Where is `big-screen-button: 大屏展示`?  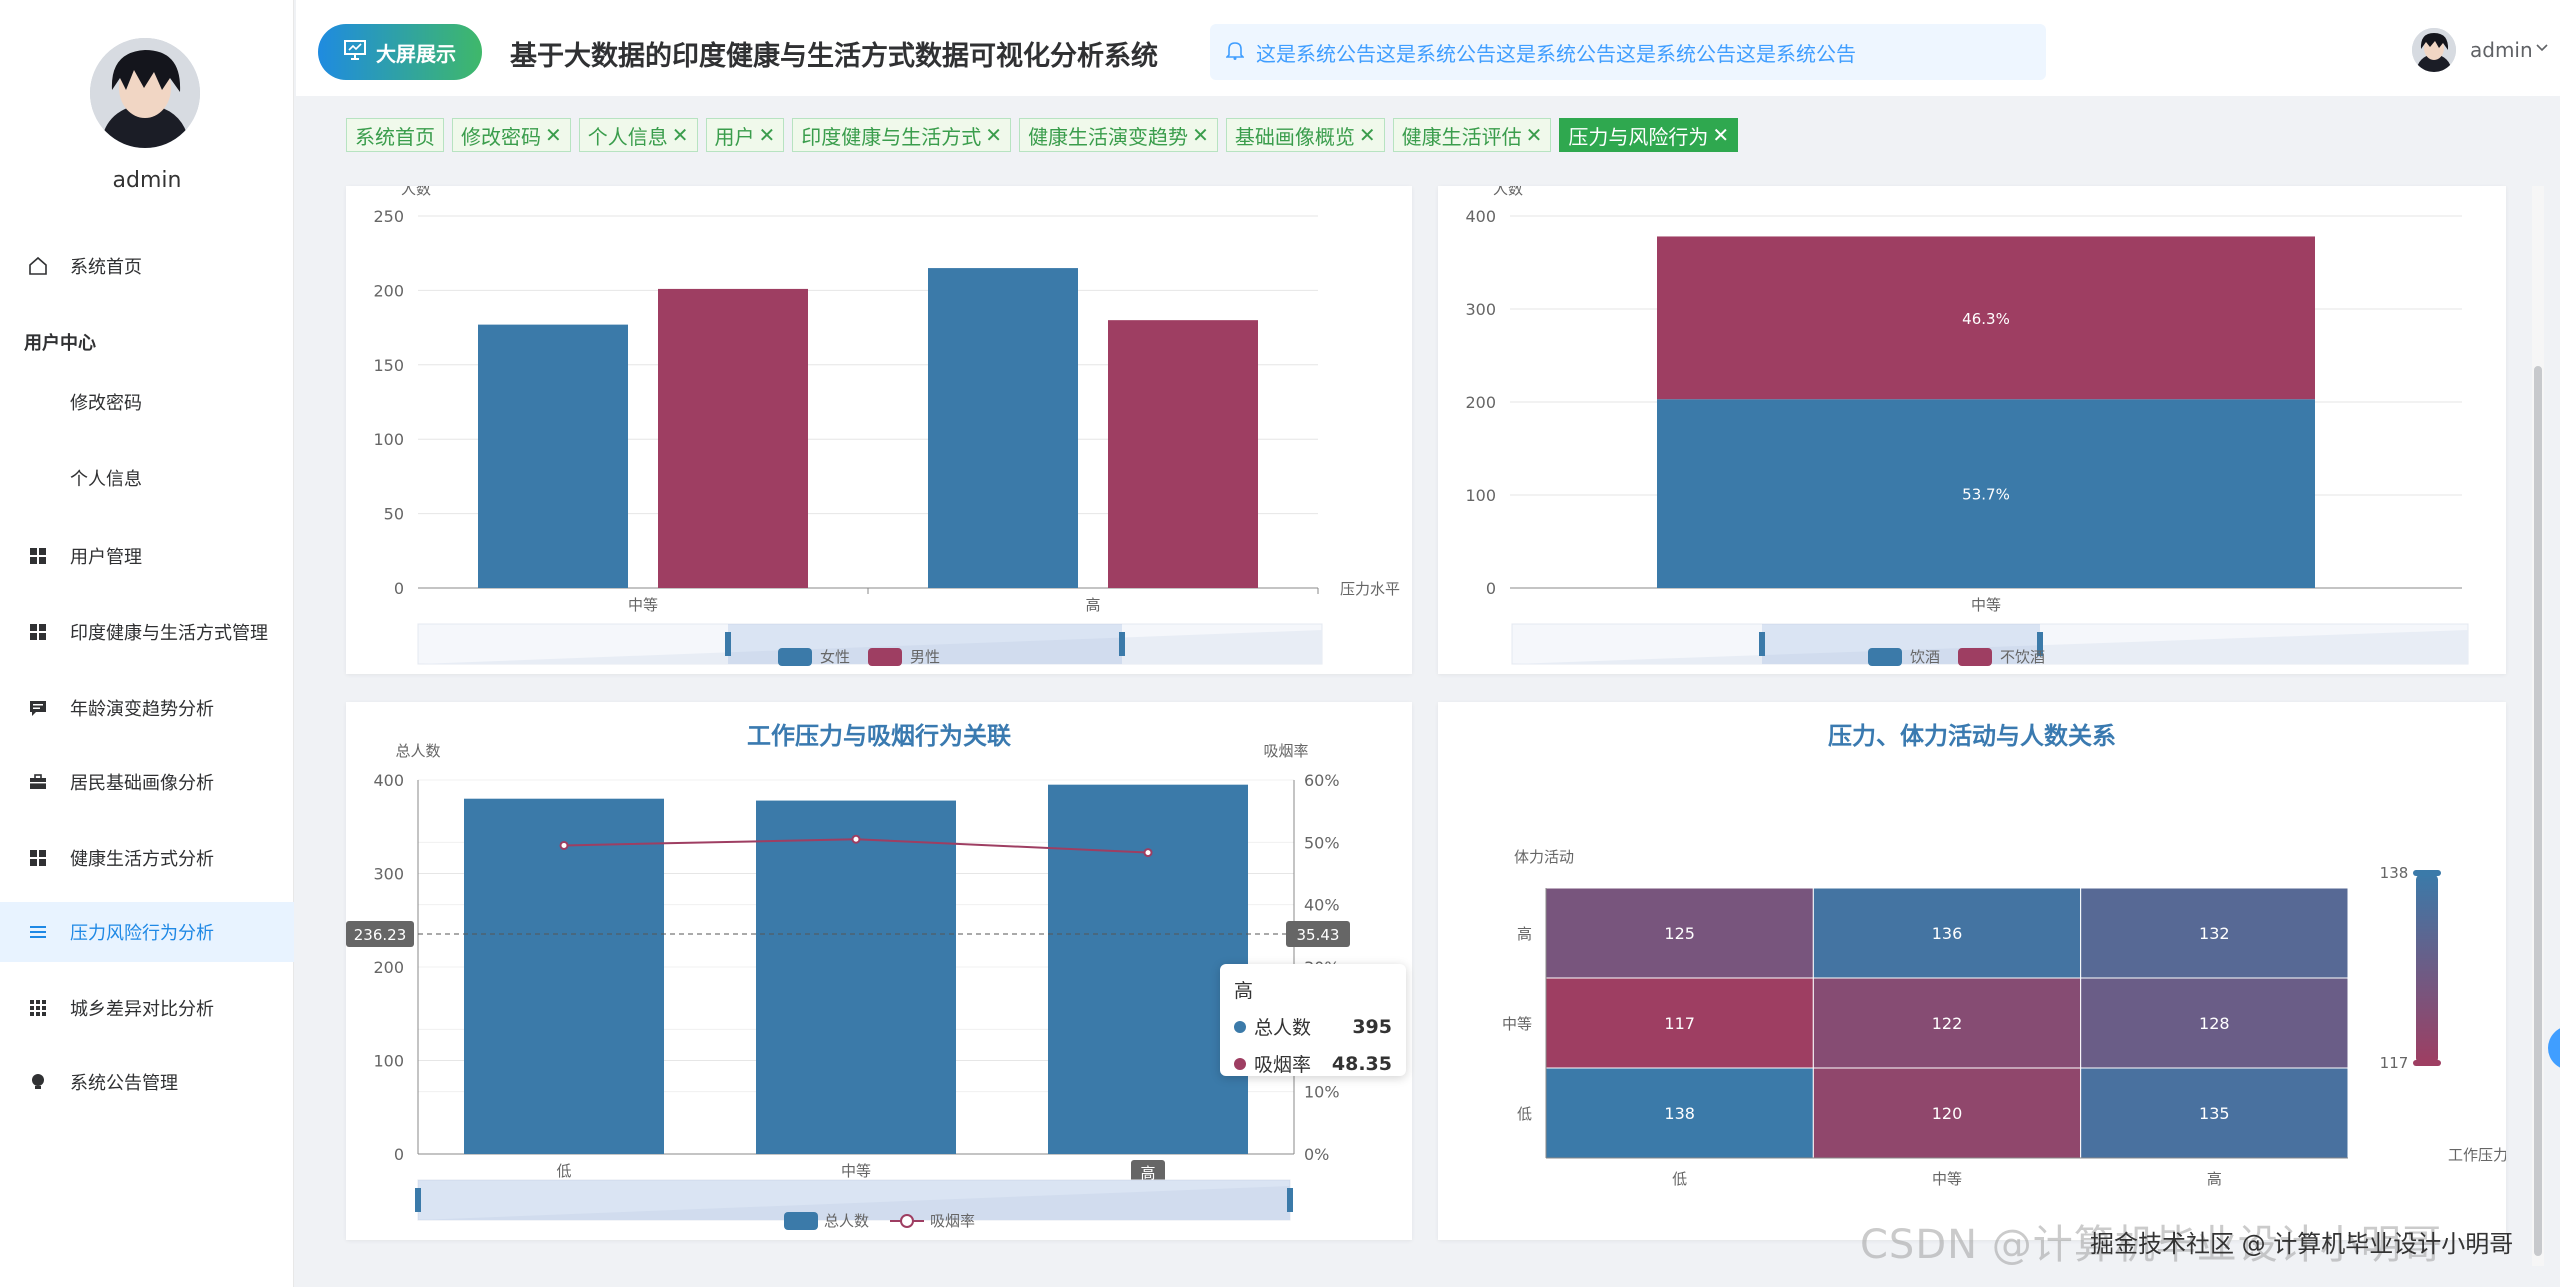 big-screen-button: 大屏展示 is located at coordinates (400, 52).